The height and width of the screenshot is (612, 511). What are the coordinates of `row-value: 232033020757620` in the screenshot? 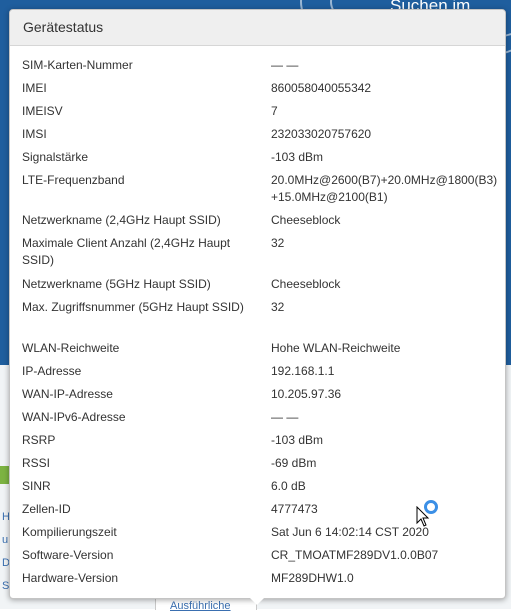 It's located at (321, 134).